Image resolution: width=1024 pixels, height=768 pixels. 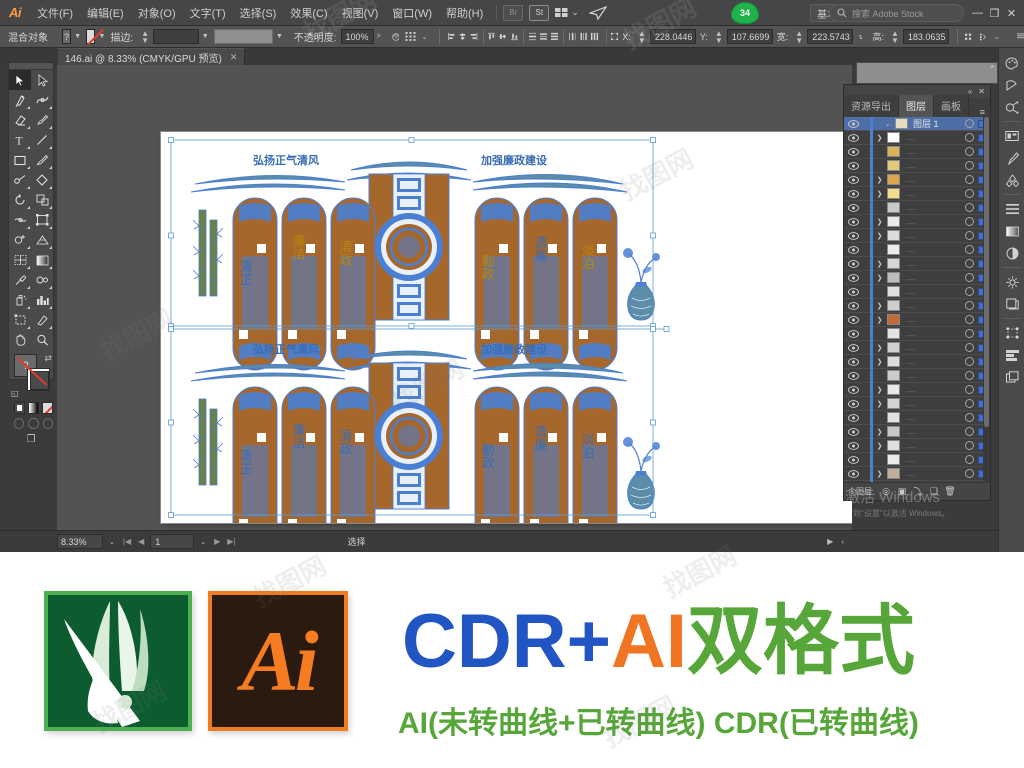 What do you see at coordinates (47, 408) in the screenshot?
I see `color-mode-none` at bounding box center [47, 408].